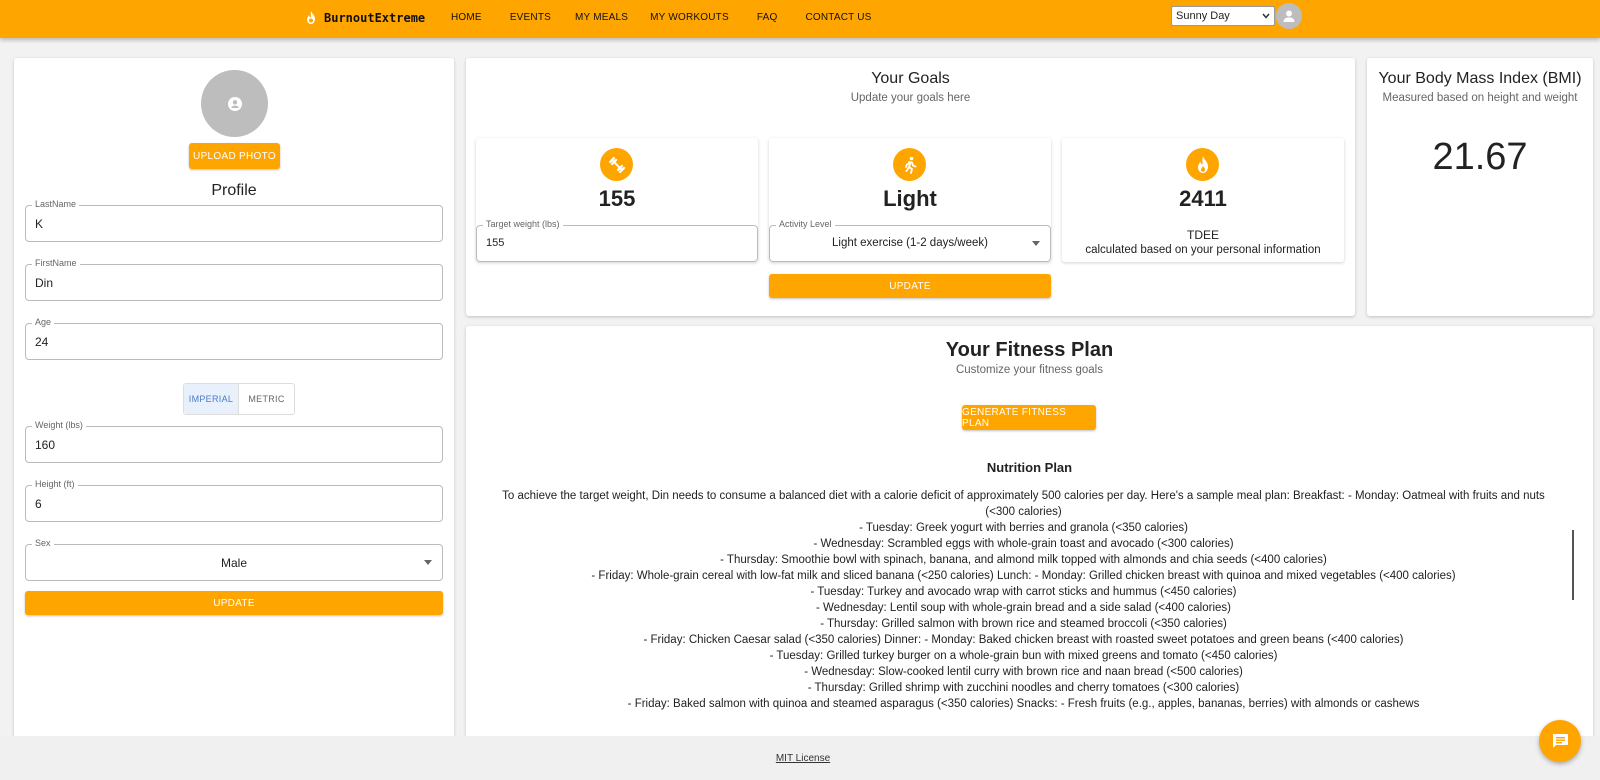  I want to click on brand-name: BurnoutExtreme, so click(375, 18).